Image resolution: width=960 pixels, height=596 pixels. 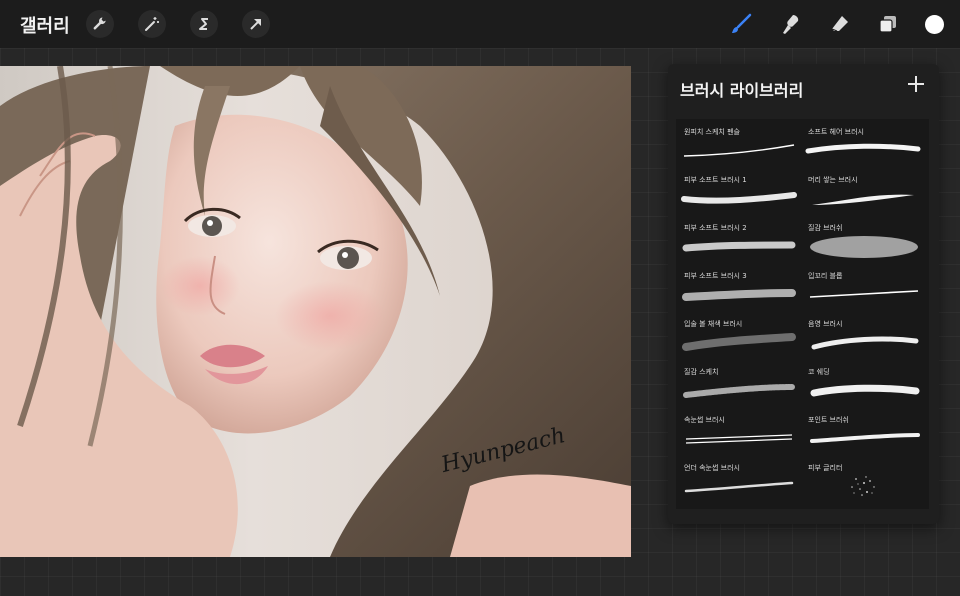 What do you see at coordinates (256, 24) in the screenshot?
I see `arrow-icon` at bounding box center [256, 24].